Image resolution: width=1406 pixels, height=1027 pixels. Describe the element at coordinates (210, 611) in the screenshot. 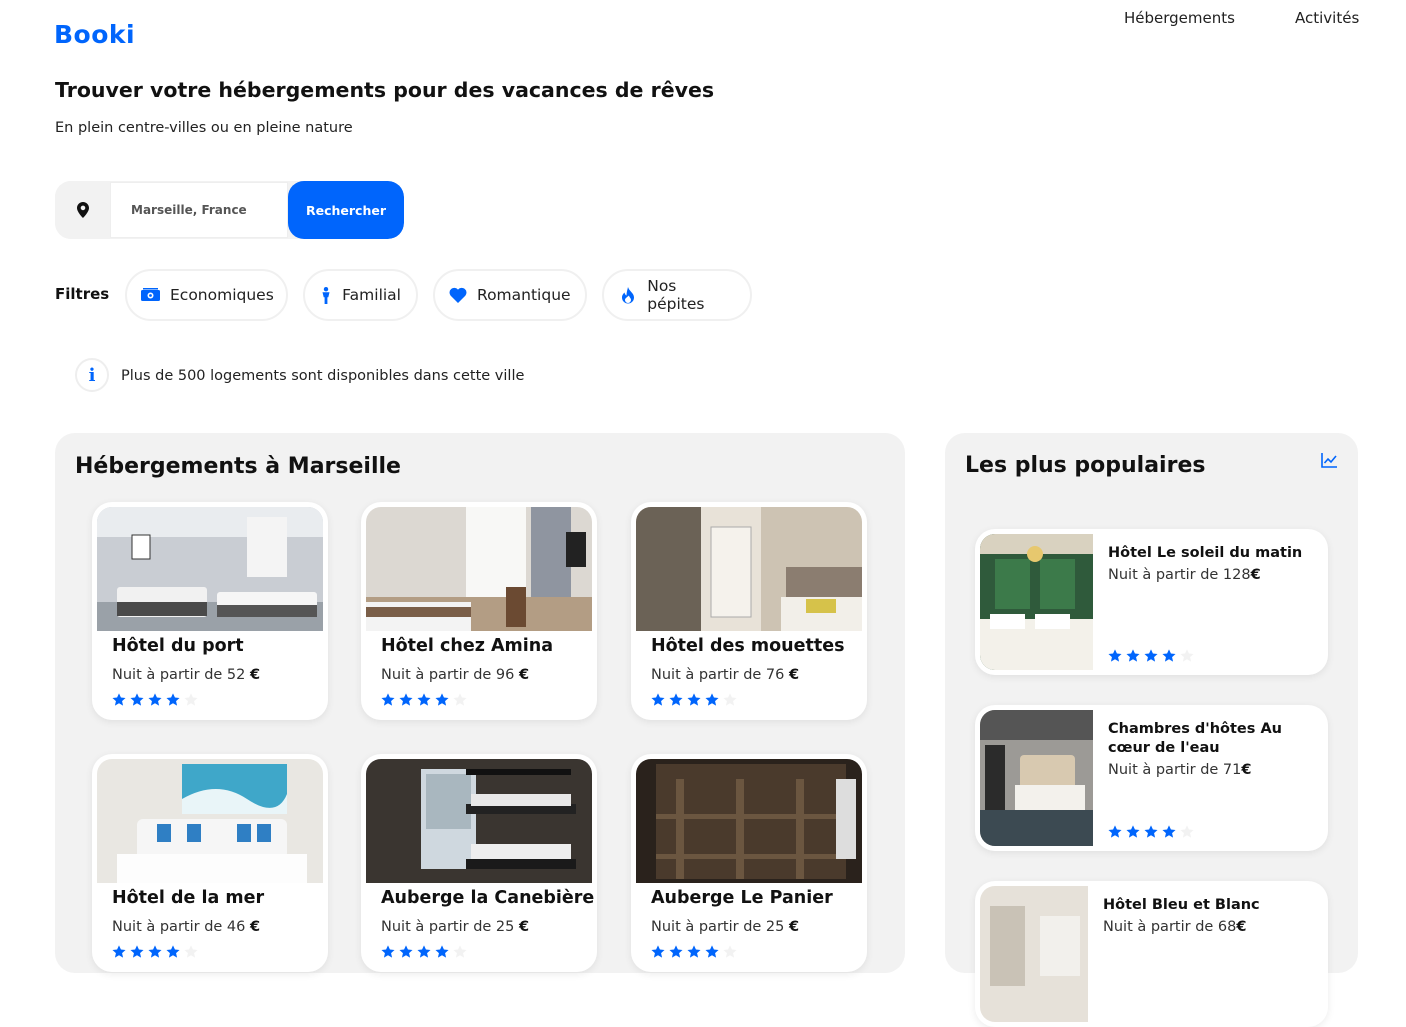

I see `hotel-card: Hôtel du port Nuit à partir de 52 €` at that location.